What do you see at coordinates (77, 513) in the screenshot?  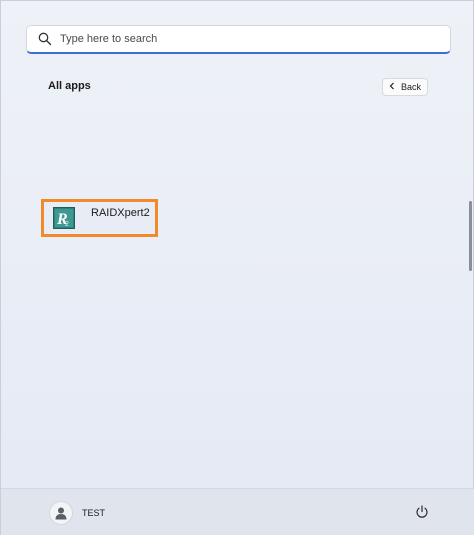 I see `user-account-button: TEST` at bounding box center [77, 513].